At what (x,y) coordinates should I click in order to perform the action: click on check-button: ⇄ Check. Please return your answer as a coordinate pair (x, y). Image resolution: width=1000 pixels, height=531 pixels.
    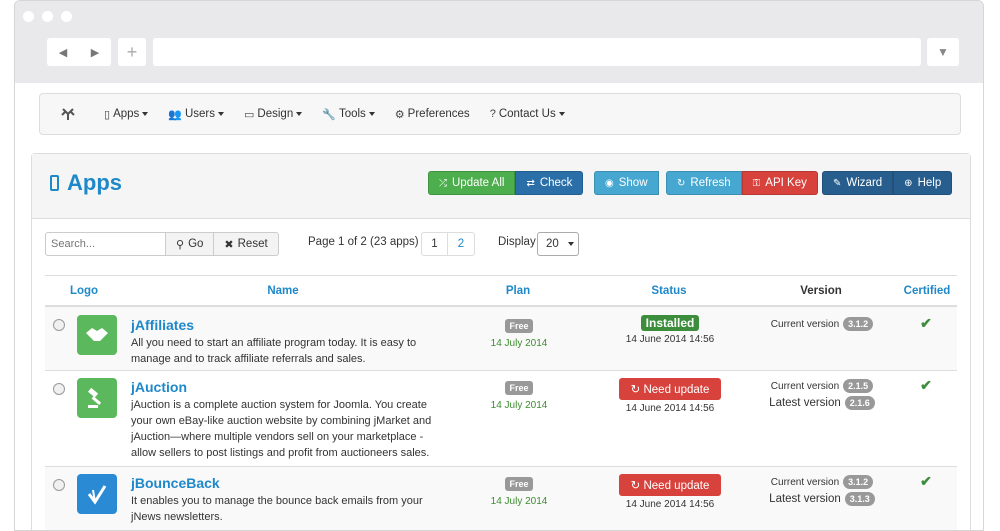
    Looking at the image, I should click on (549, 183).